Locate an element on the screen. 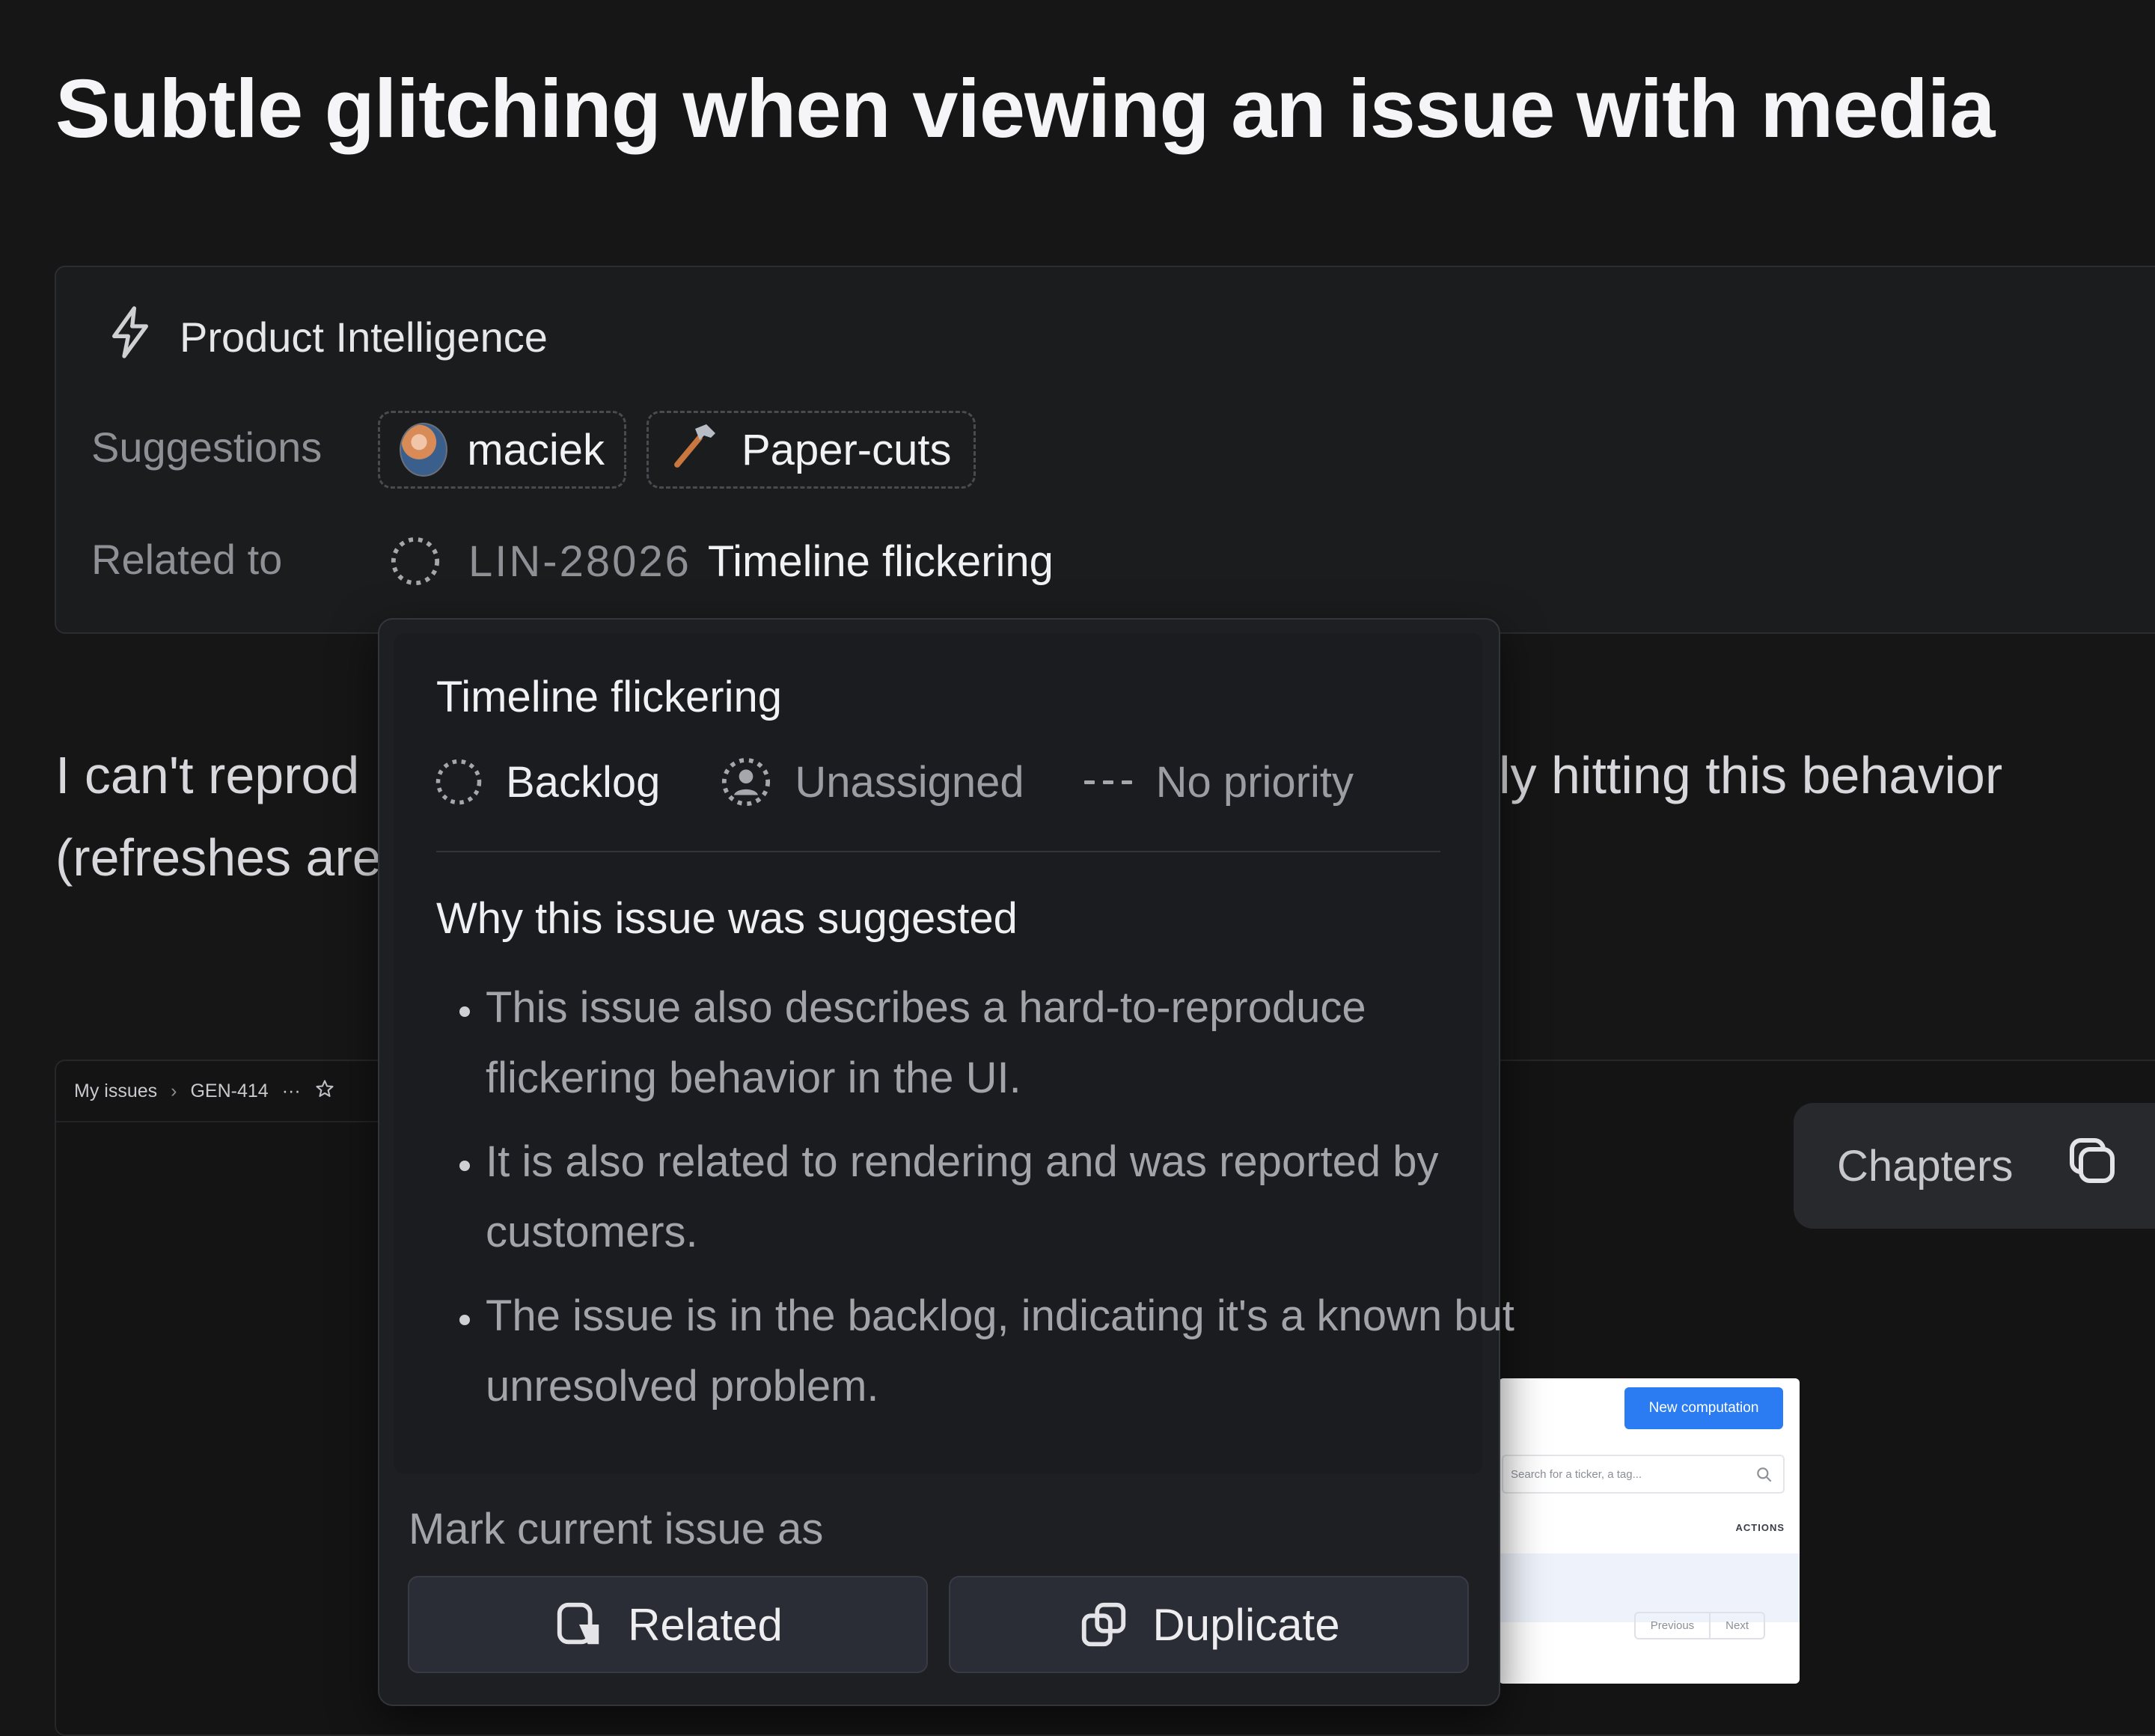 The width and height of the screenshot is (2155, 1736). star-icon is located at coordinates (324, 1091).